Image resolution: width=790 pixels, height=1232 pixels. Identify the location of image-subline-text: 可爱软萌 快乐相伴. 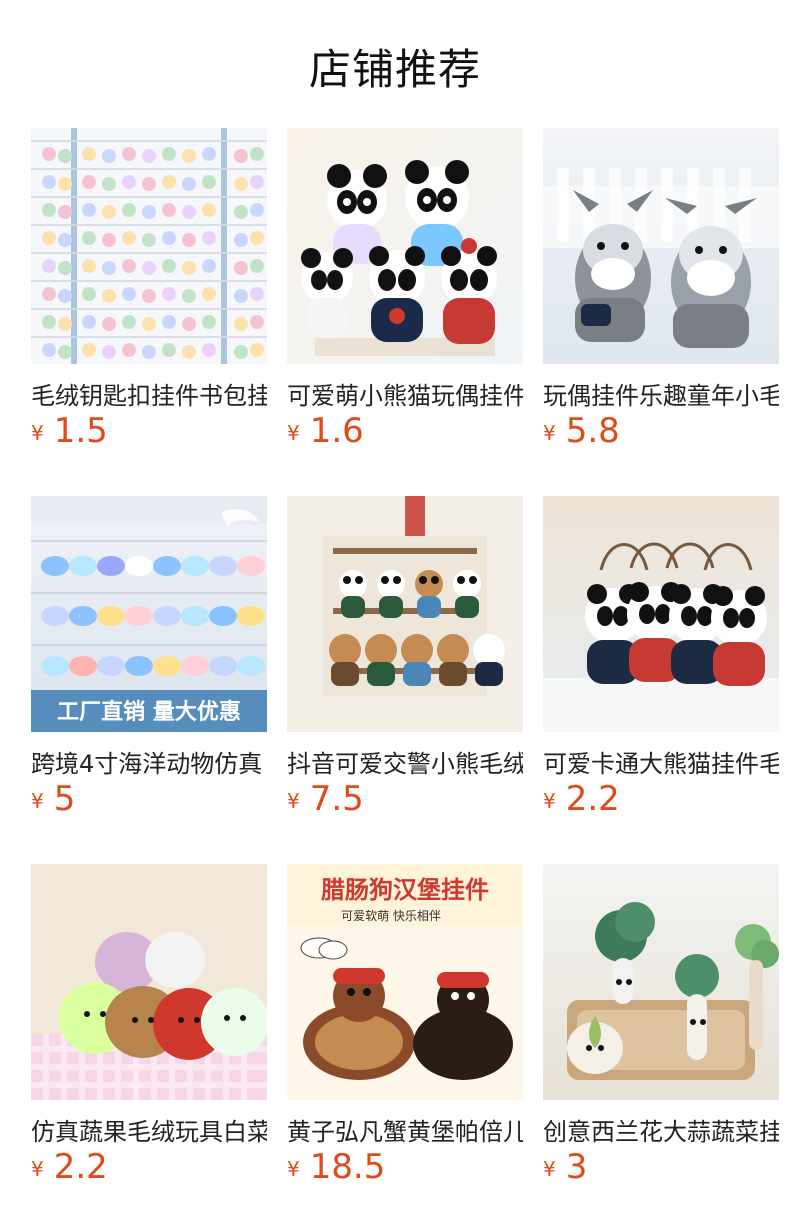
(391, 916).